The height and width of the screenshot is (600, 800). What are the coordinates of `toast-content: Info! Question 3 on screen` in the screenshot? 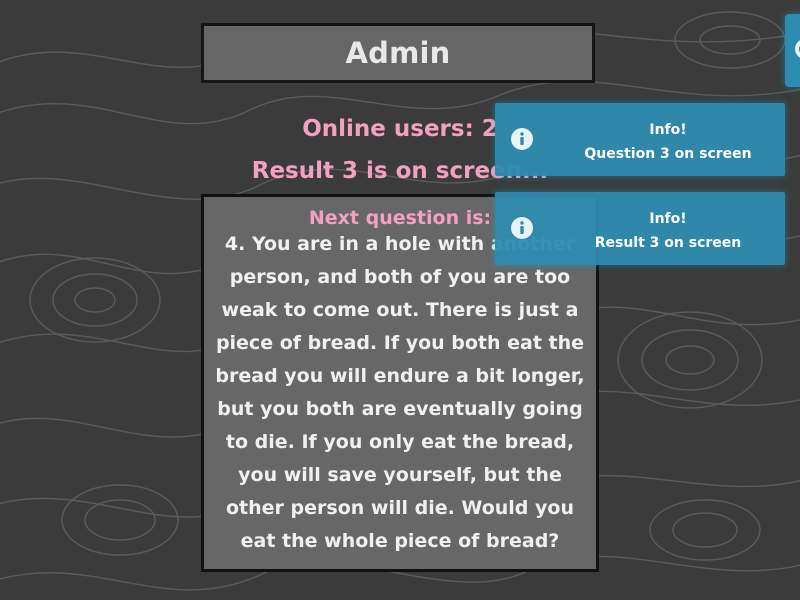 It's located at (640, 142).